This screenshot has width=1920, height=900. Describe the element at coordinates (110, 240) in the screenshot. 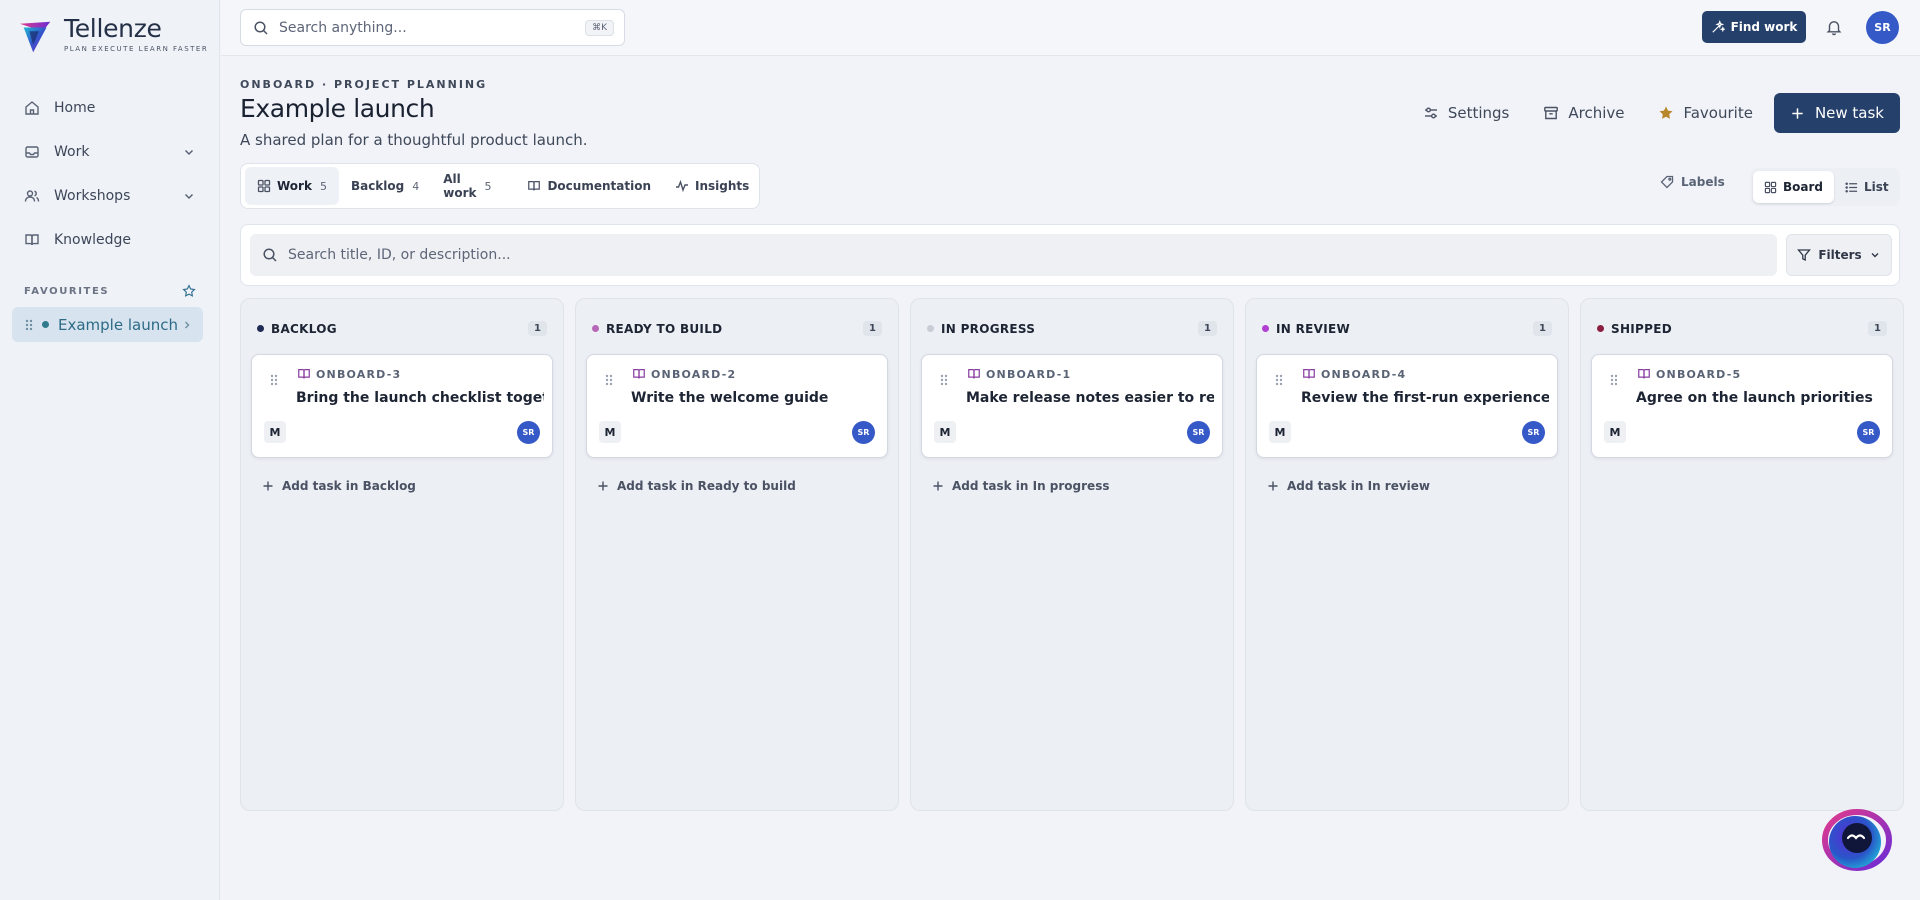

I see `sidebar-item-knowledge: Knowledge` at that location.